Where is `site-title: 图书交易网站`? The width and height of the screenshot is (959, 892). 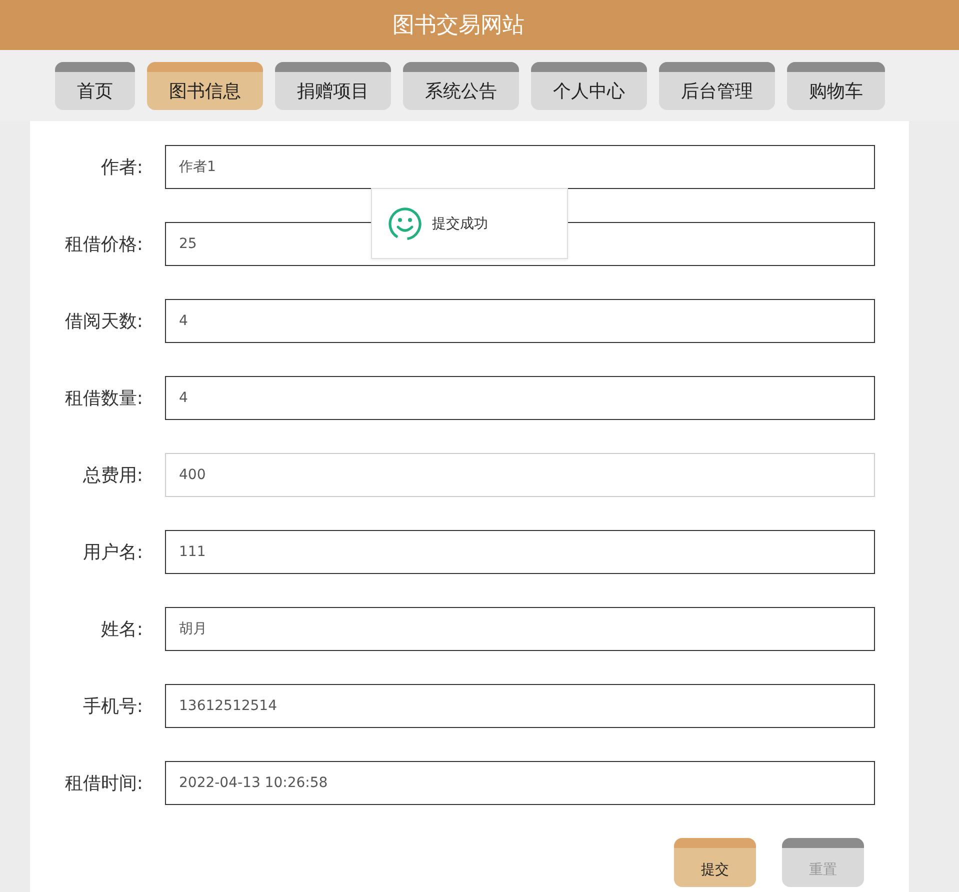 site-title: 图书交易网站 is located at coordinates (458, 26).